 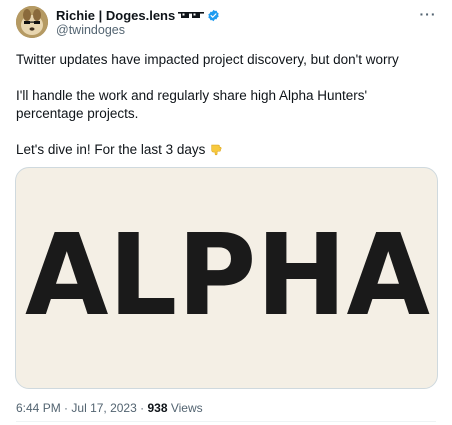 I want to click on author-handle: @twindoges, so click(x=90, y=30).